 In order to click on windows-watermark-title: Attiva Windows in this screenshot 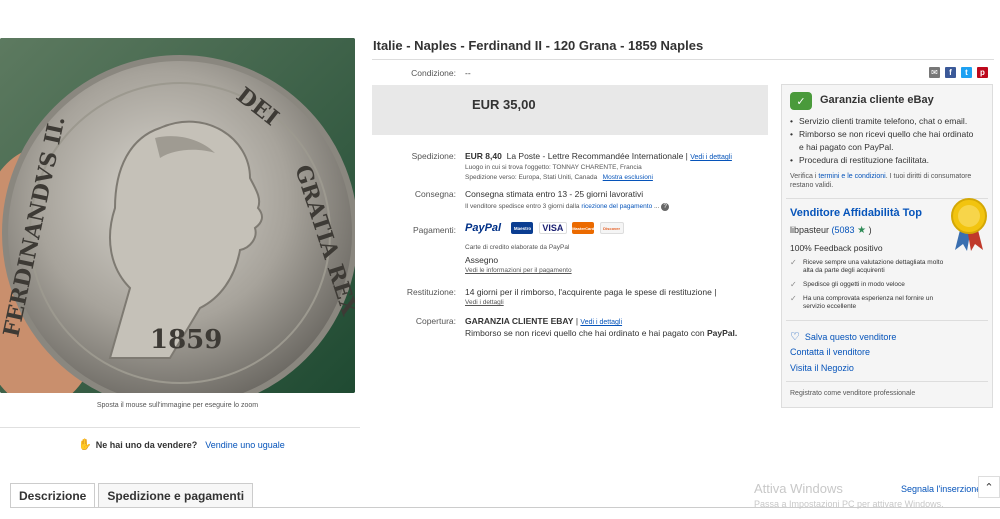, I will do `click(798, 488)`.